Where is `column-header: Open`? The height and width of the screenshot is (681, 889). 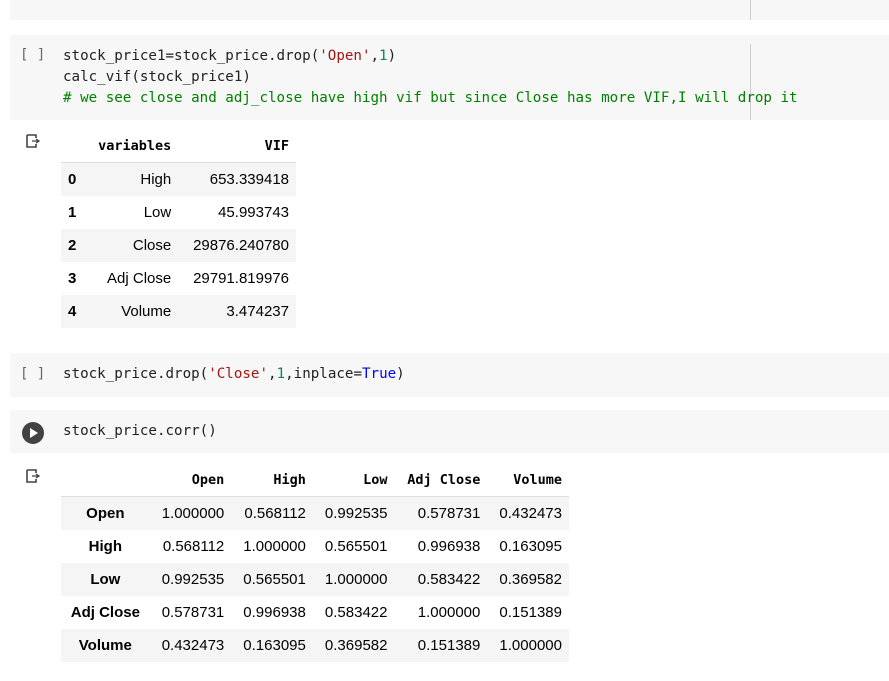 column-header: Open is located at coordinates (190, 480).